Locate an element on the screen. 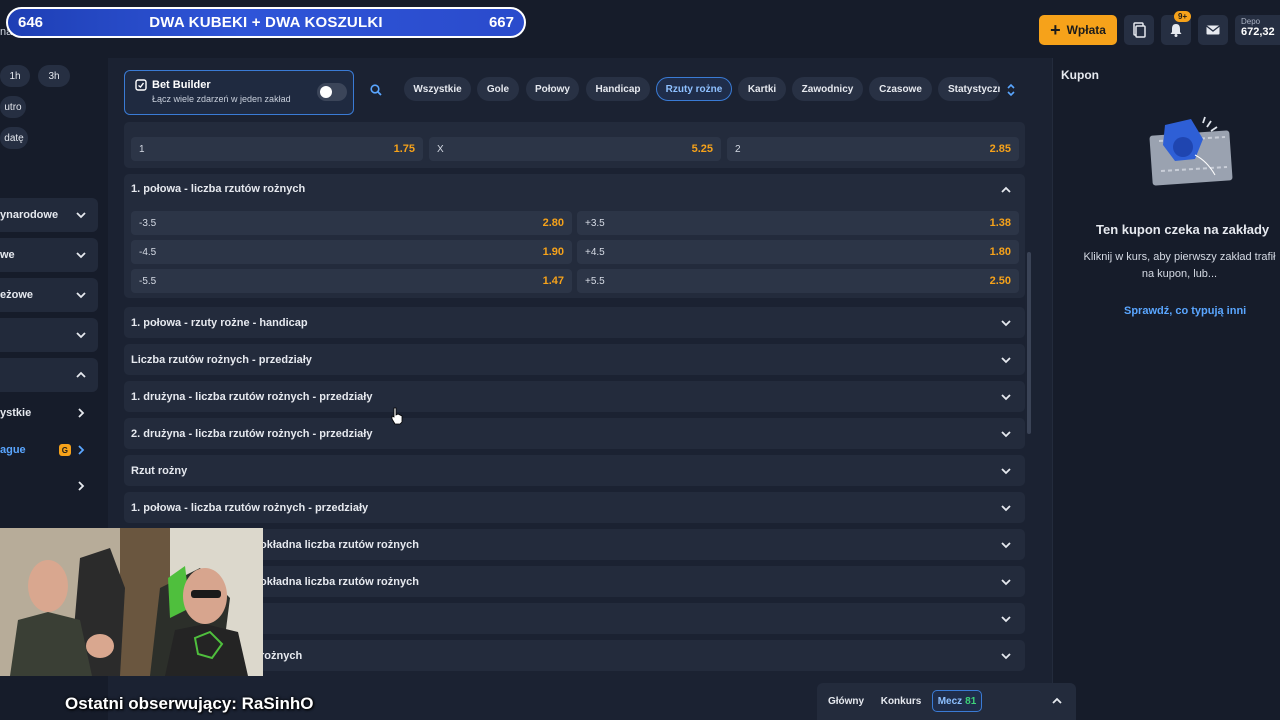  time-filter-1h: 1h is located at coordinates (15, 76).